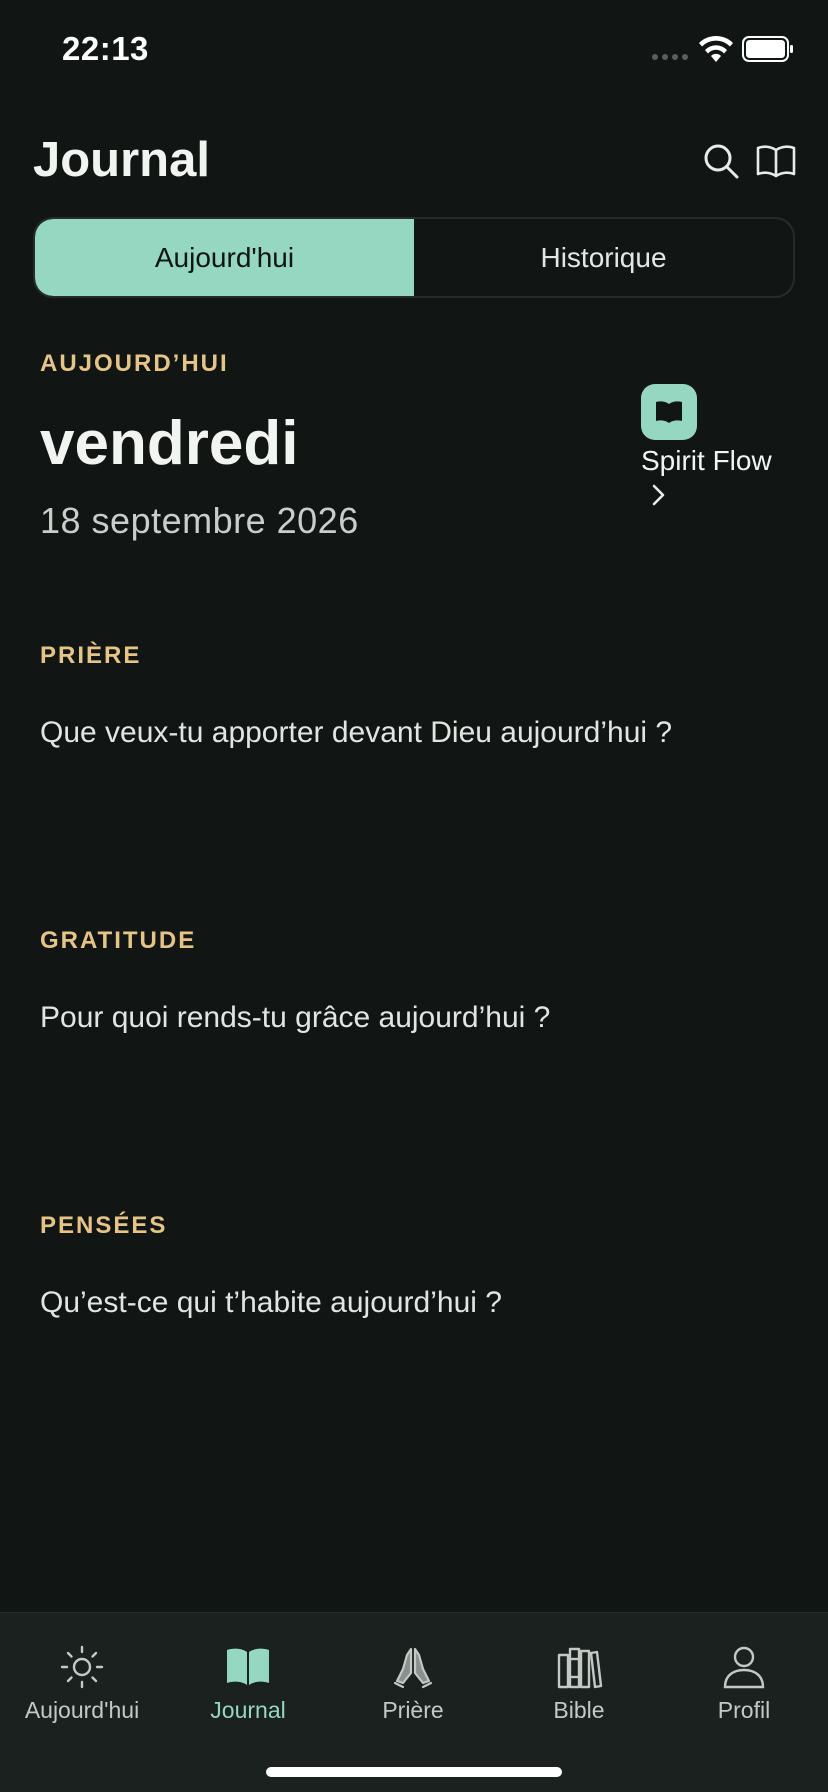 This screenshot has height=1792, width=828. What do you see at coordinates (295, 1018) in the screenshot?
I see `prompt-gratitude: Pour quoi rends-tu grâce aujourd’hui ?` at bounding box center [295, 1018].